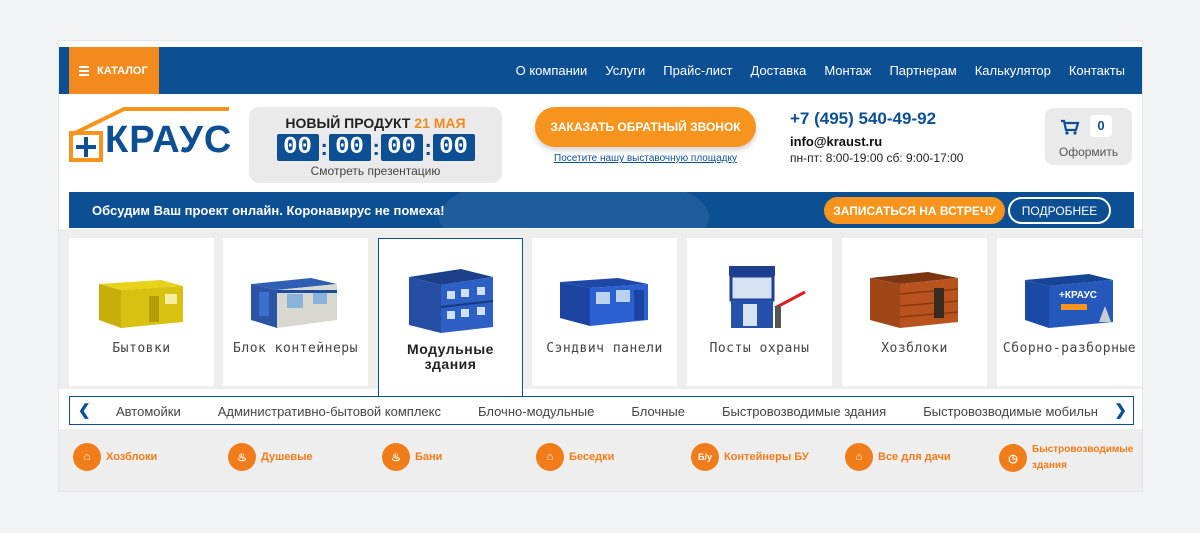 The height and width of the screenshot is (533, 1200). What do you see at coordinates (440, 123) in the screenshot?
I see `promo-date: 21 МАЯ` at bounding box center [440, 123].